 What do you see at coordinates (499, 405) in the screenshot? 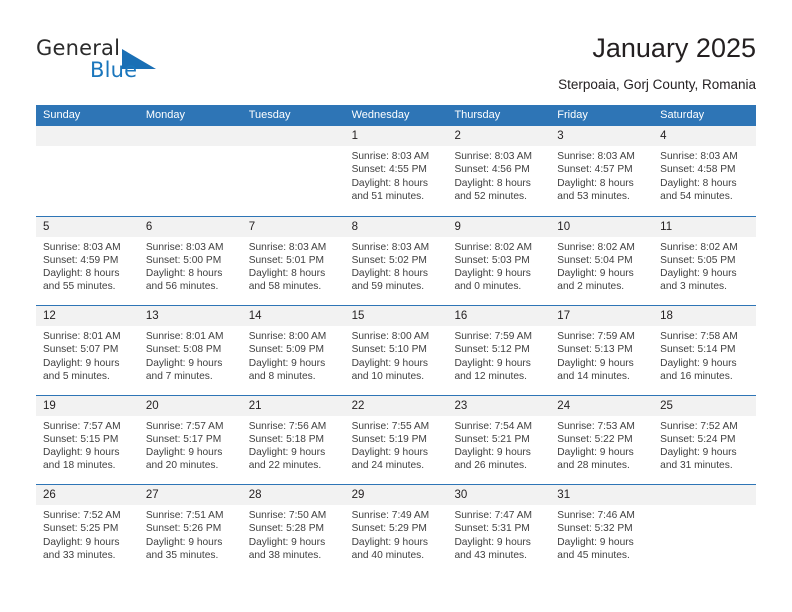
I see `day-number: 23` at bounding box center [499, 405].